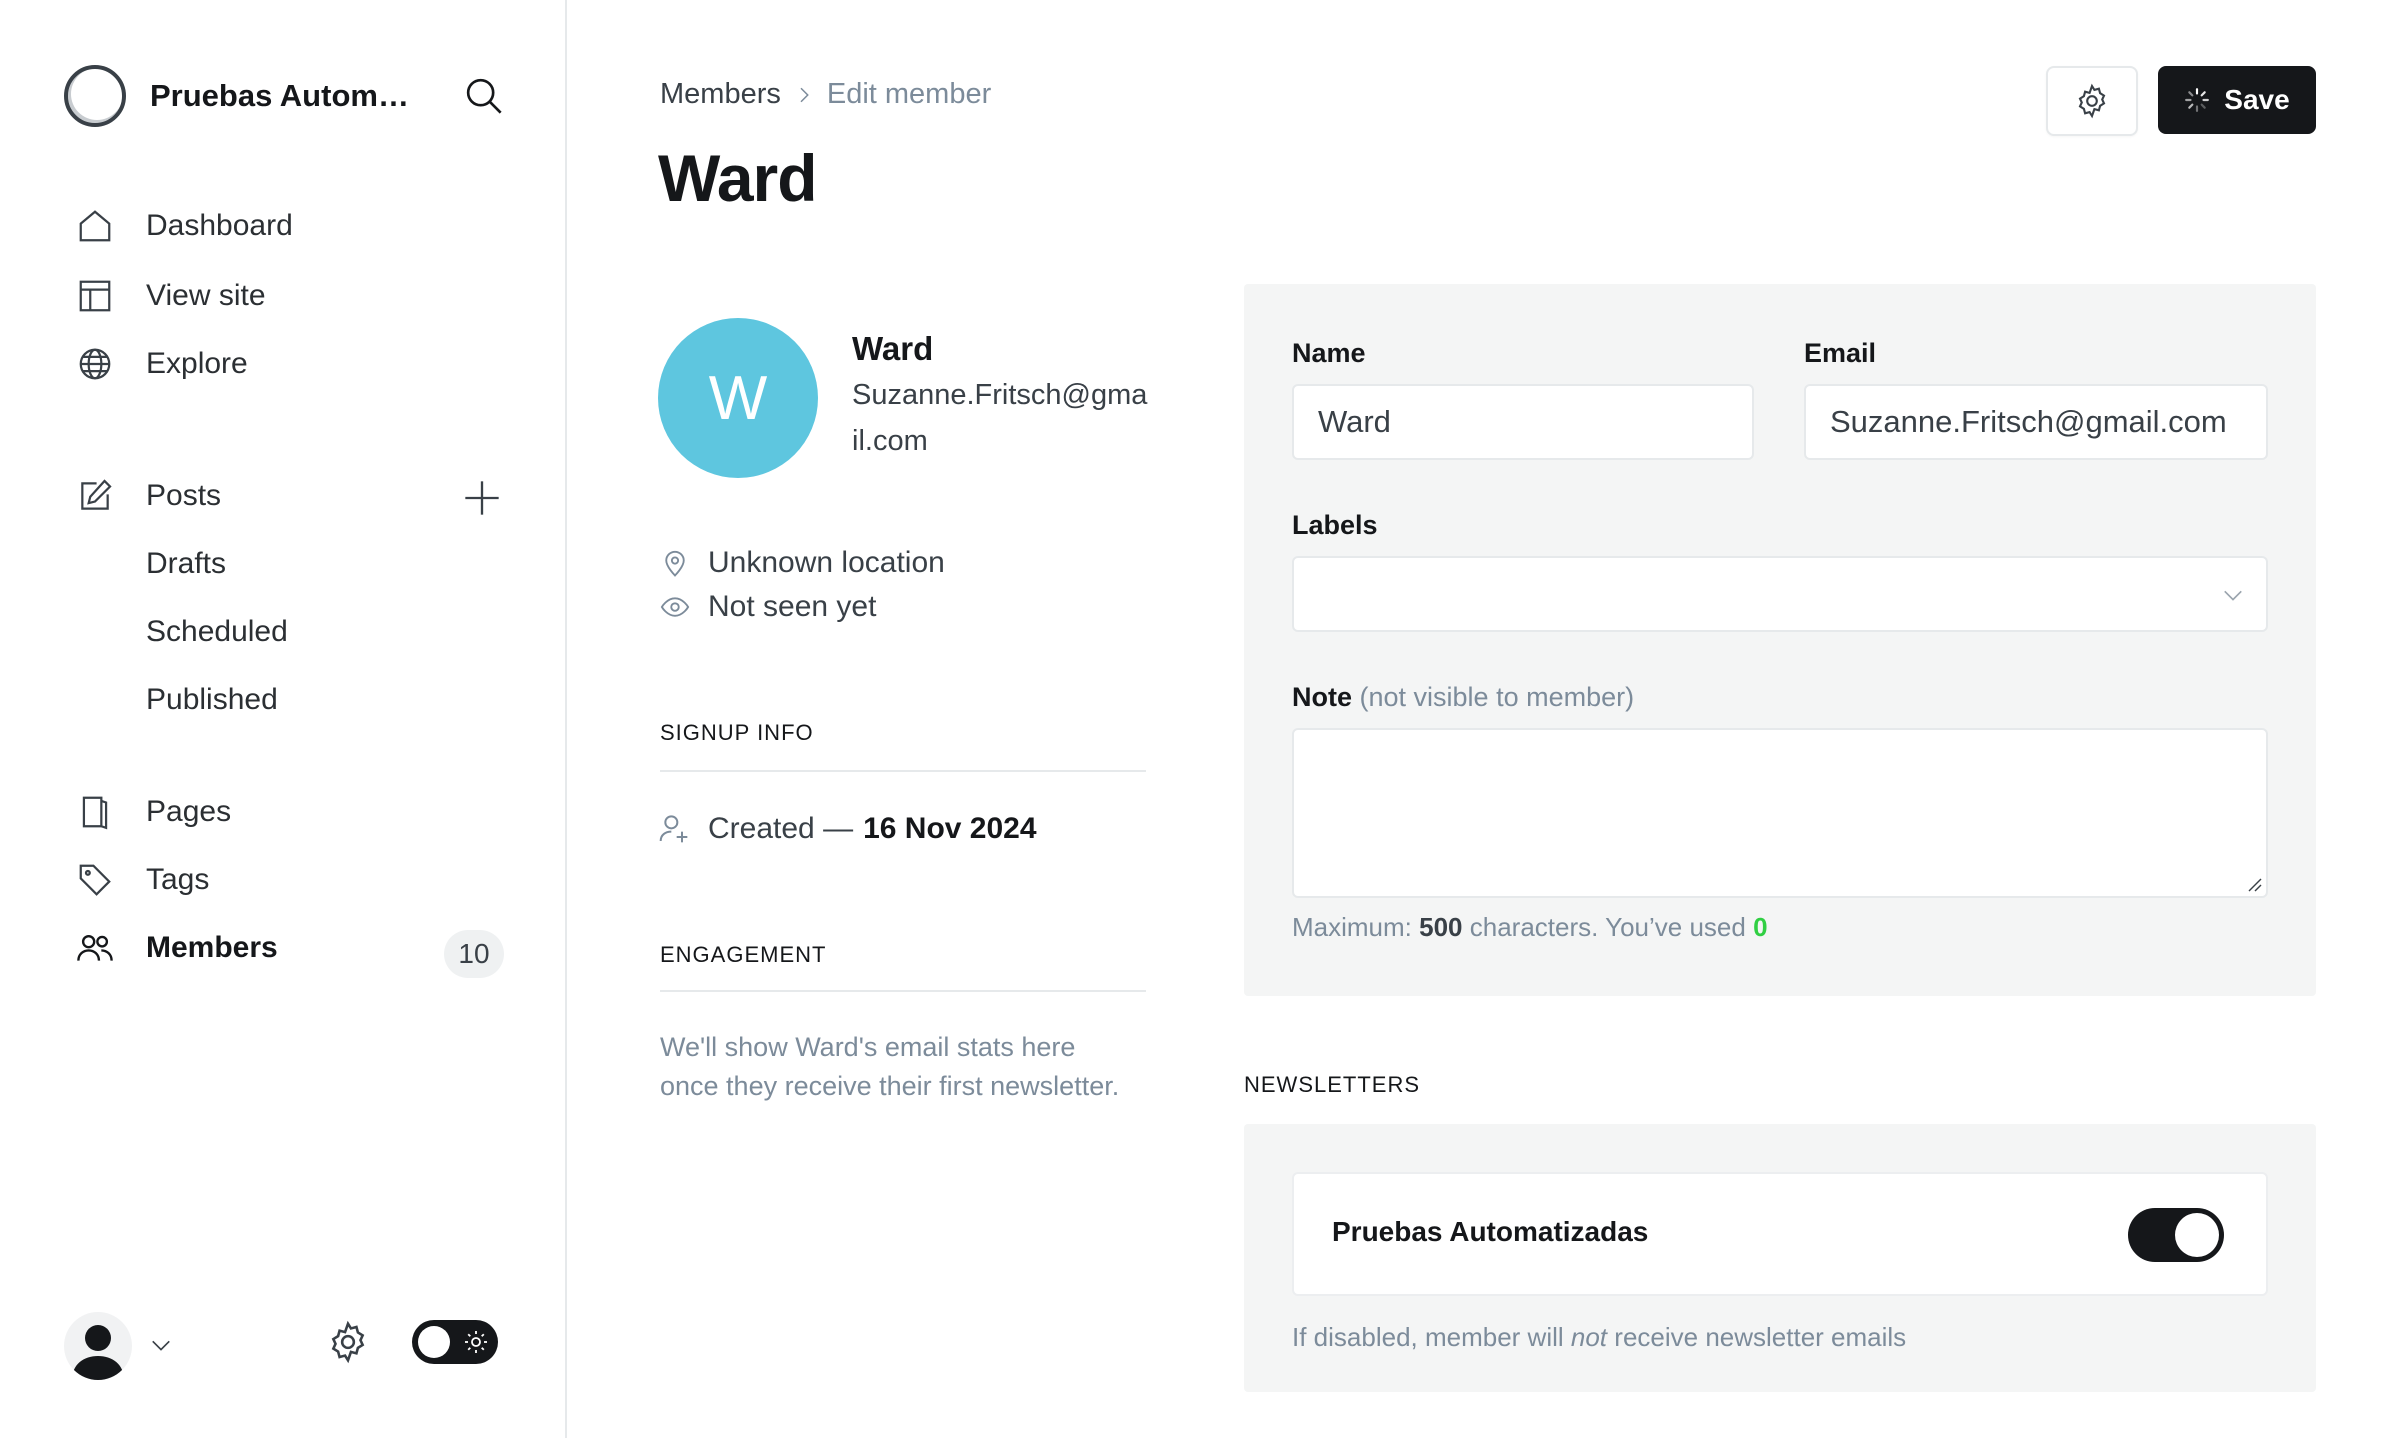  What do you see at coordinates (2197, 1235) in the screenshot?
I see `toggle-knob` at bounding box center [2197, 1235].